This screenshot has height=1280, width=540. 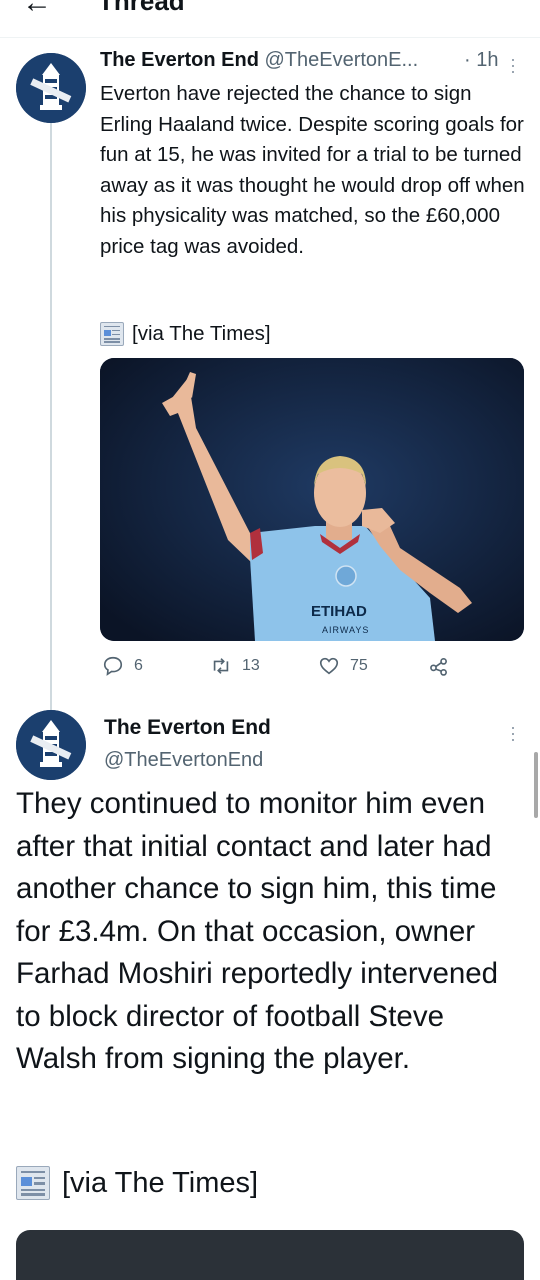 What do you see at coordinates (343, 666) in the screenshot?
I see `like-button: 75` at bounding box center [343, 666].